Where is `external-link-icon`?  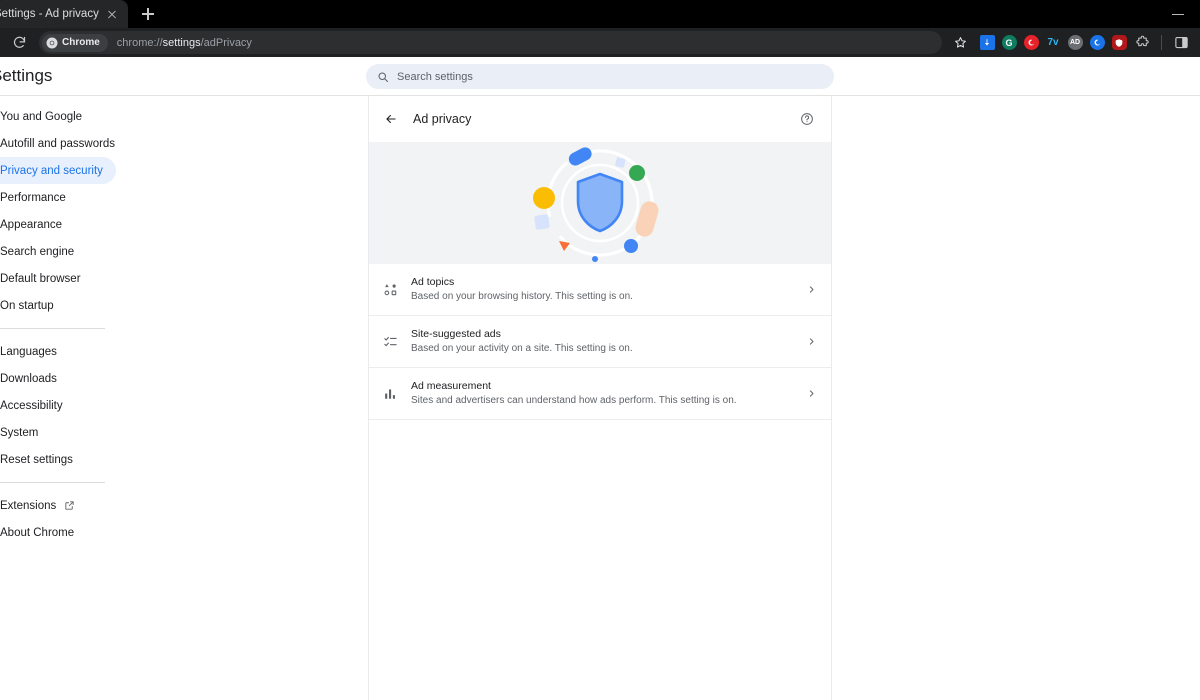 external-link-icon is located at coordinates (69, 505).